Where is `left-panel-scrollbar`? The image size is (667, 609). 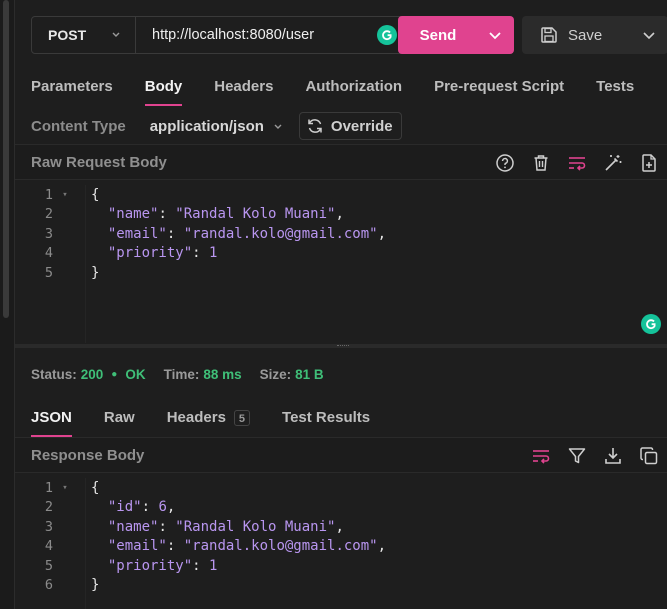
left-panel-scrollbar is located at coordinates (7, 304).